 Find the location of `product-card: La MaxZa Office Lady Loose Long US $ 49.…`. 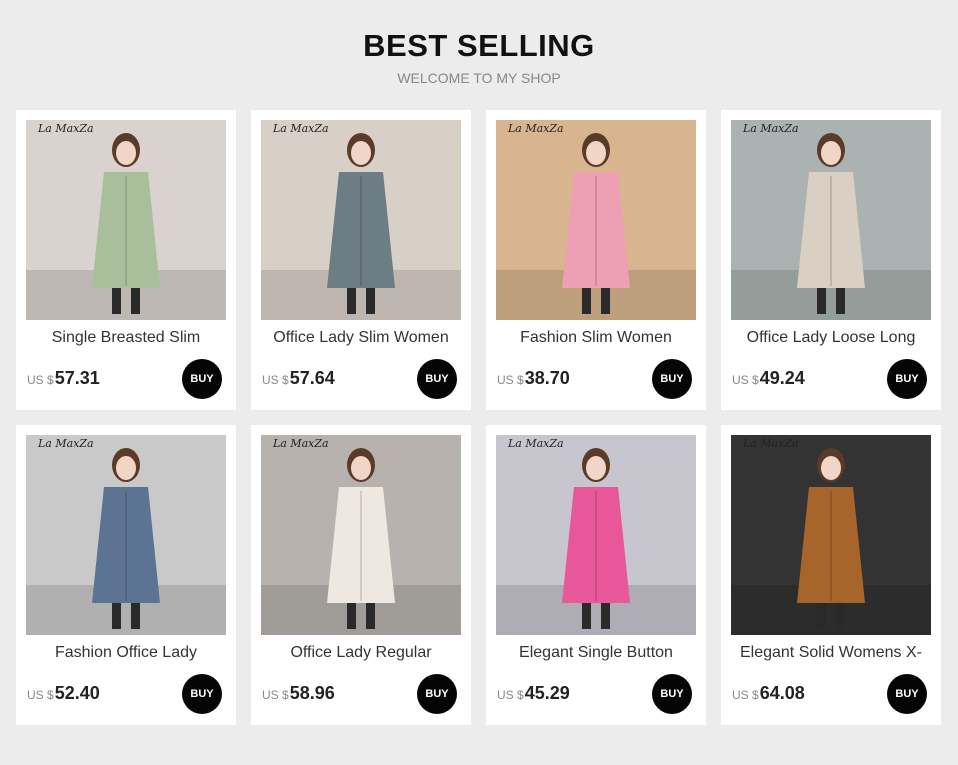

product-card: La MaxZa Office Lady Loose Long US $ 49.… is located at coordinates (831, 260).